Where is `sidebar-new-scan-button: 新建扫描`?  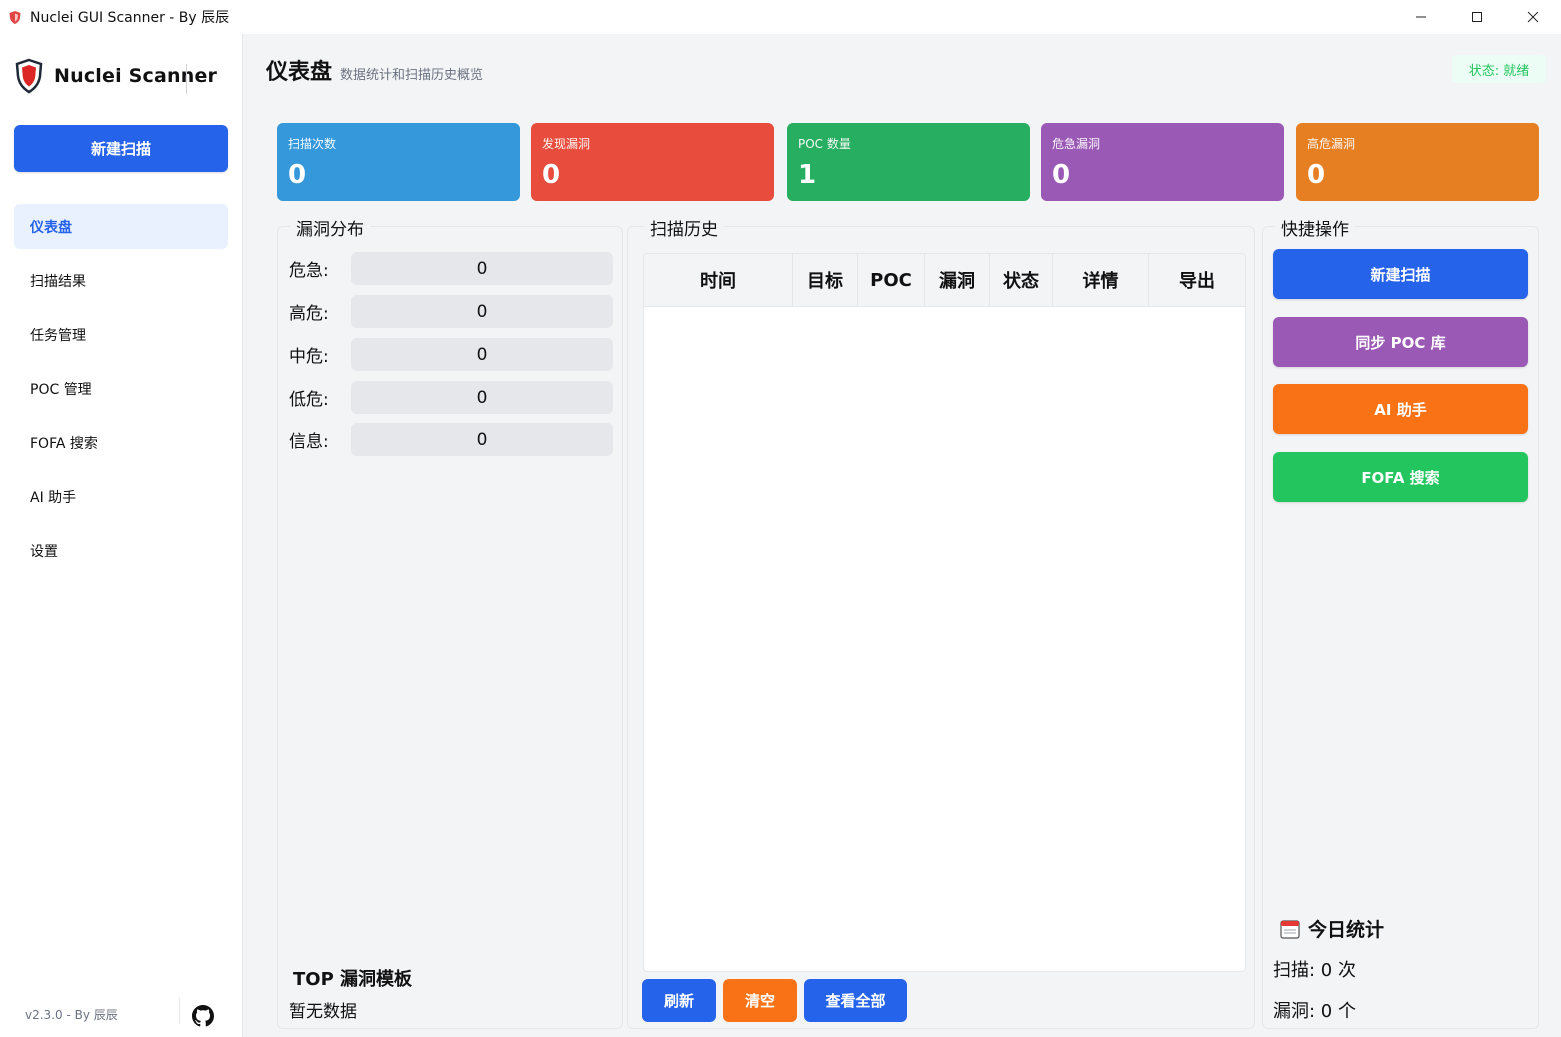
sidebar-new-scan-button: 新建扫描 is located at coordinates (121, 148).